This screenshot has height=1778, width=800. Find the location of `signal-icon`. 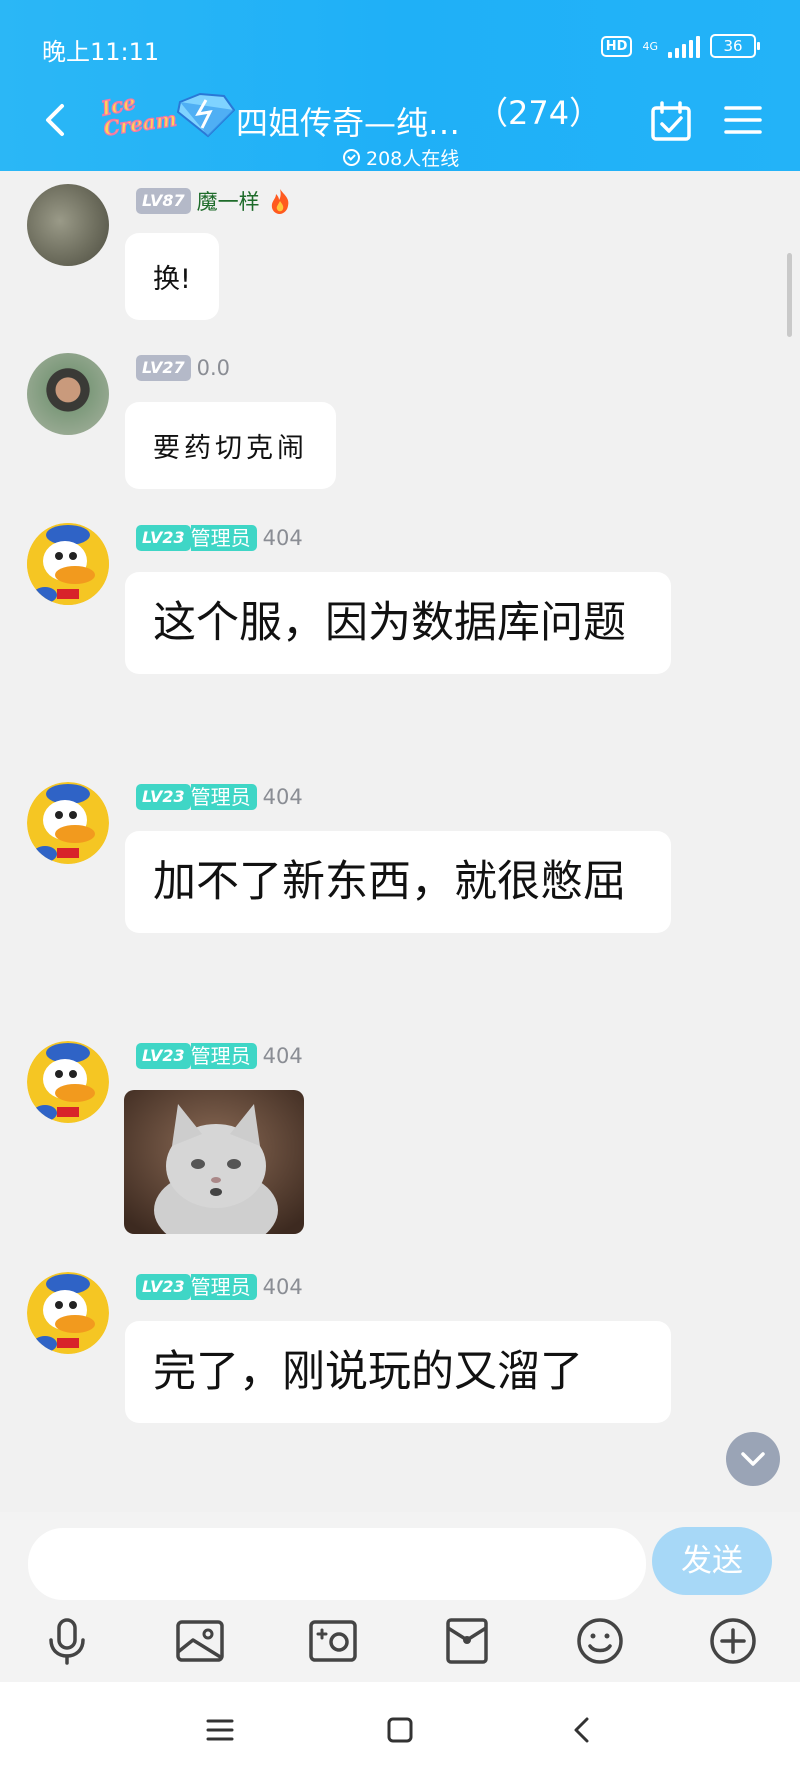

signal-icon is located at coordinates (684, 46).